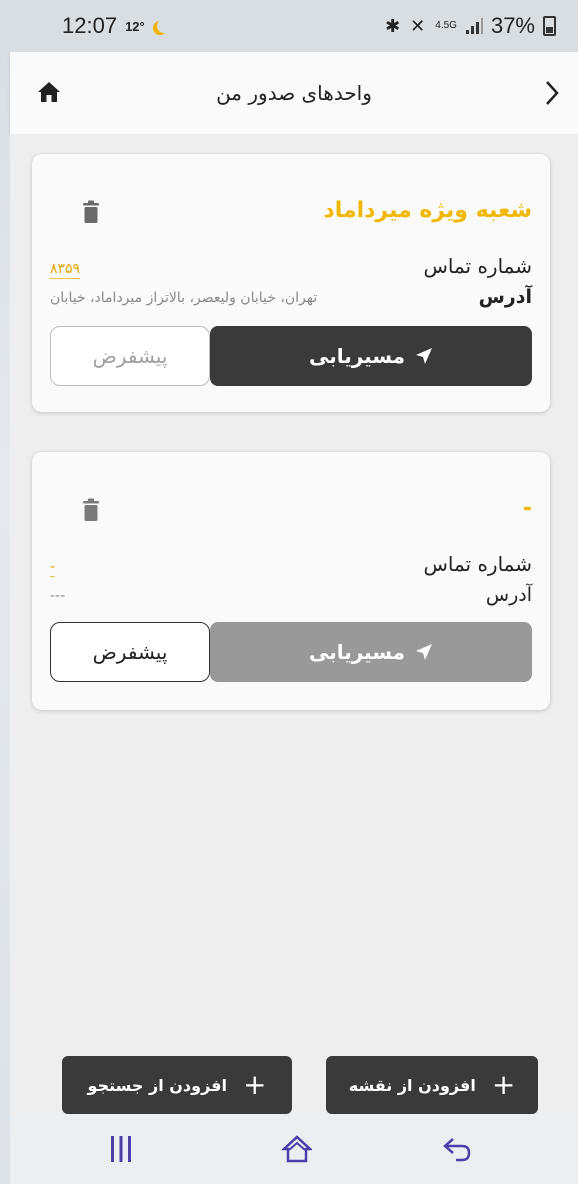  I want to click on status-temperature: 12°, so click(135, 26).